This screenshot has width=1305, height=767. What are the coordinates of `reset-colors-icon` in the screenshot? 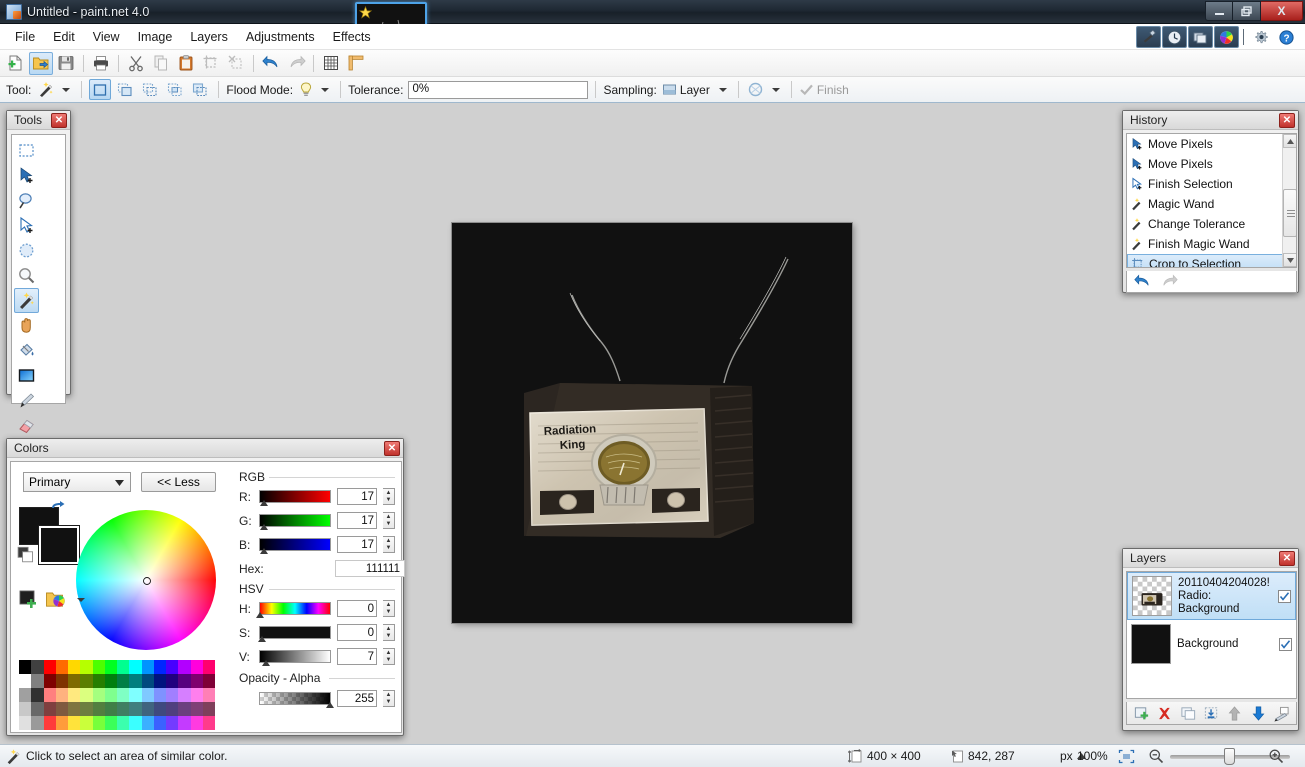 It's located at (27, 554).